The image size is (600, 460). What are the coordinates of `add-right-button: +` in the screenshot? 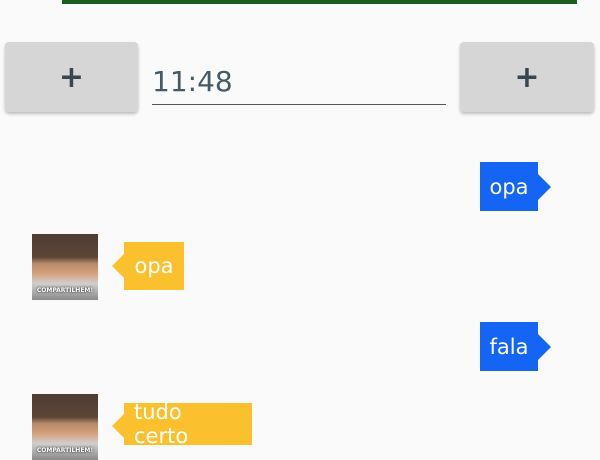 It's located at (527, 77).